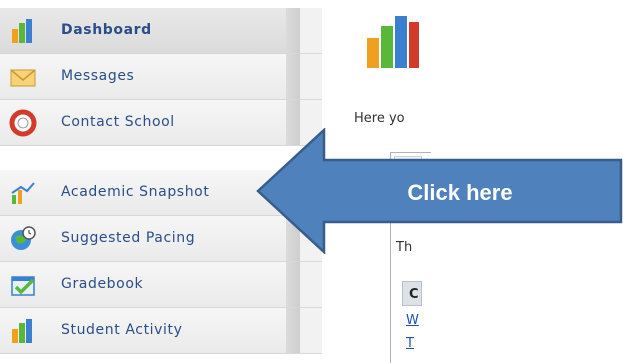  Describe the element at coordinates (23, 238) in the screenshot. I see `globe-clock-icon` at that location.